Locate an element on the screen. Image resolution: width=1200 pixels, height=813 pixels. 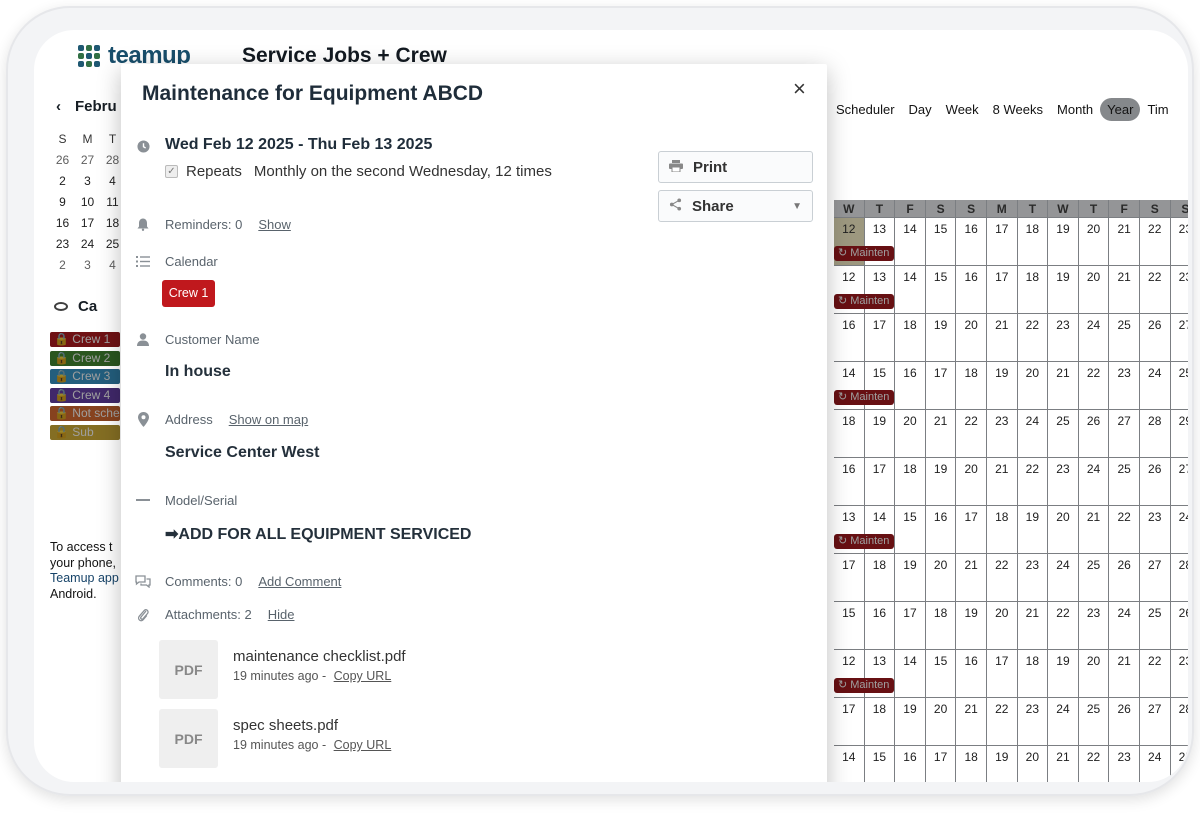
view-tab: 8 Weeks is located at coordinates (1018, 109).